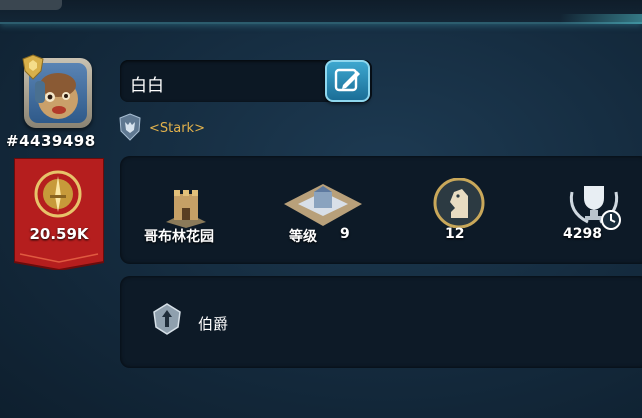  I want to click on city-name: 哥布林花园, so click(179, 237).